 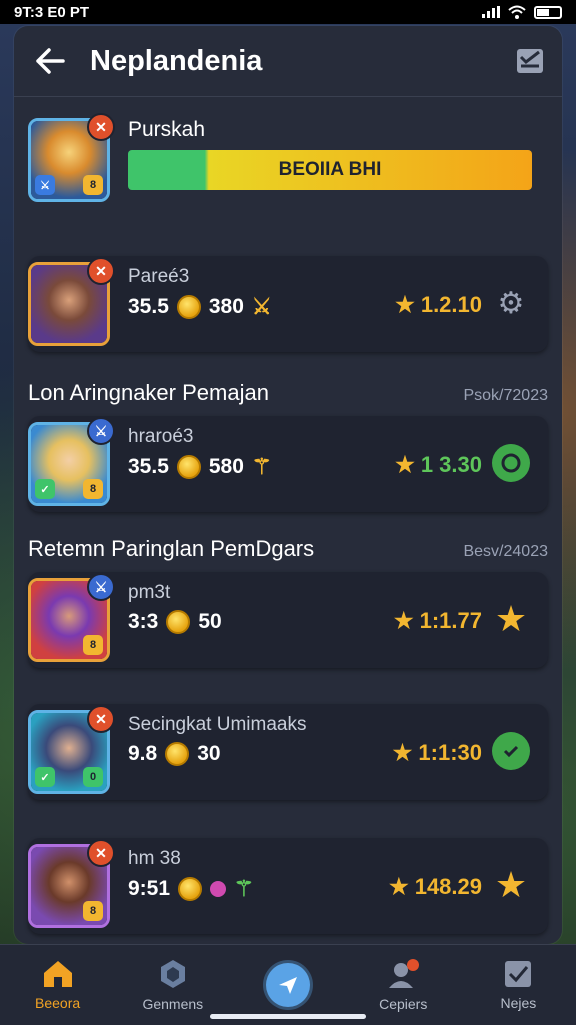 I want to click on app-header: Neplandenia, so click(x=288, y=61).